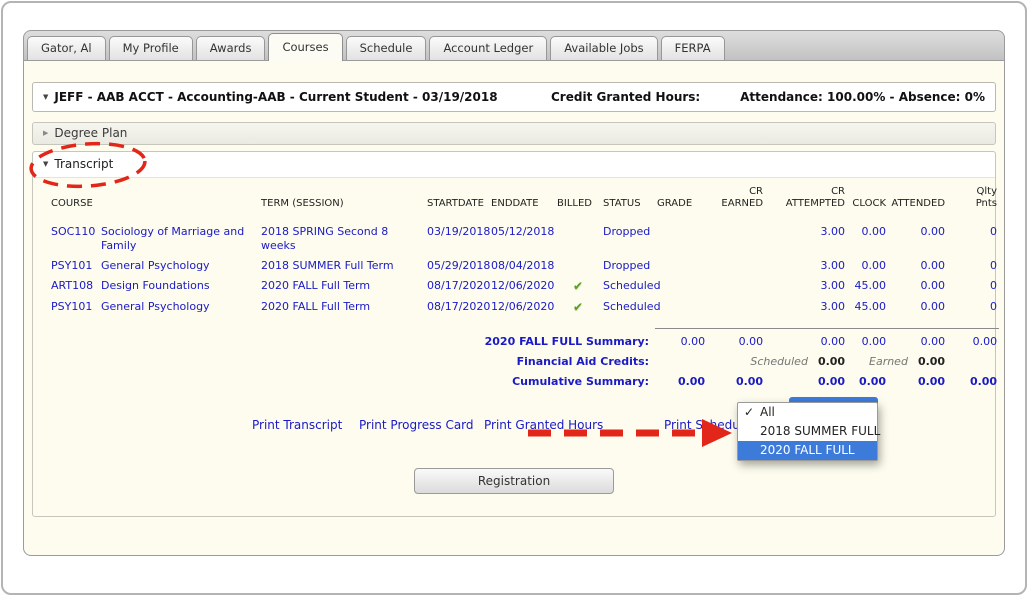  I want to click on startdate-cell: 05/29/2018, so click(459, 265).